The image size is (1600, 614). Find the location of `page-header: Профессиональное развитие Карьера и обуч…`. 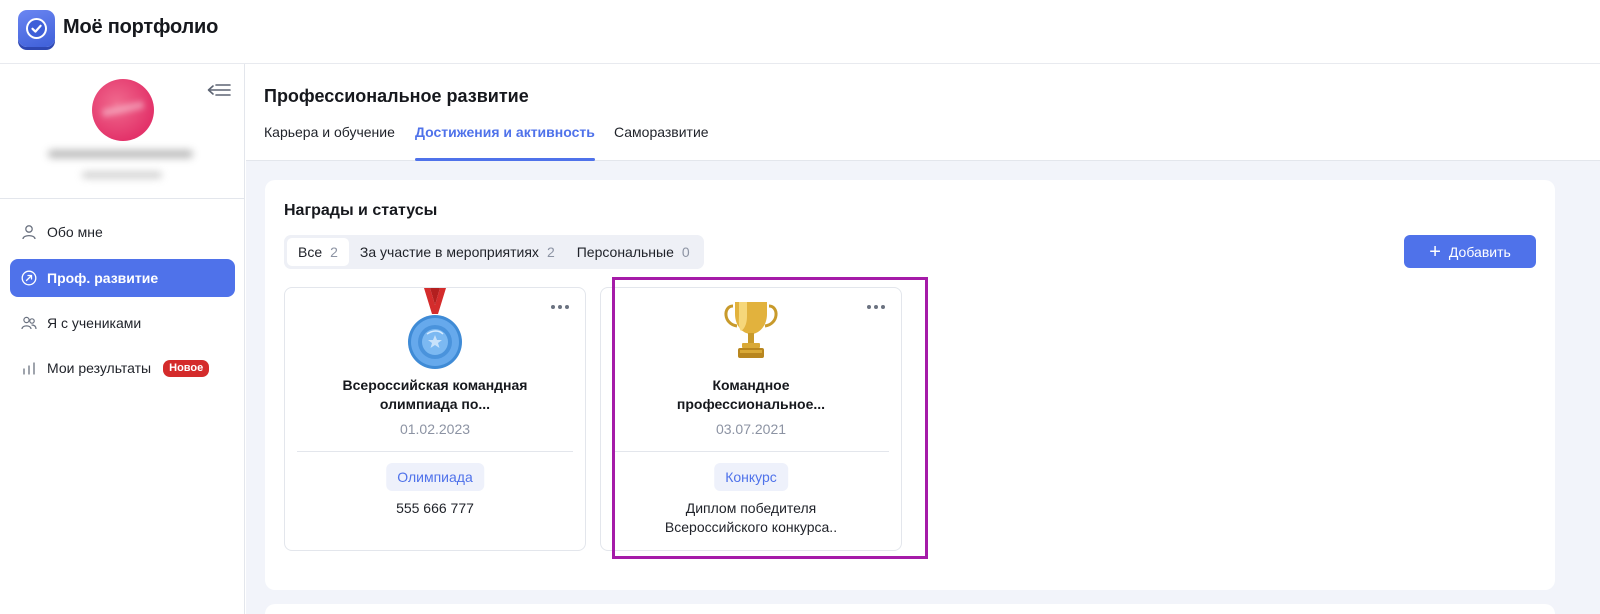

page-header: Профессиональное развитие Карьера и обуч… is located at coordinates (923, 112).